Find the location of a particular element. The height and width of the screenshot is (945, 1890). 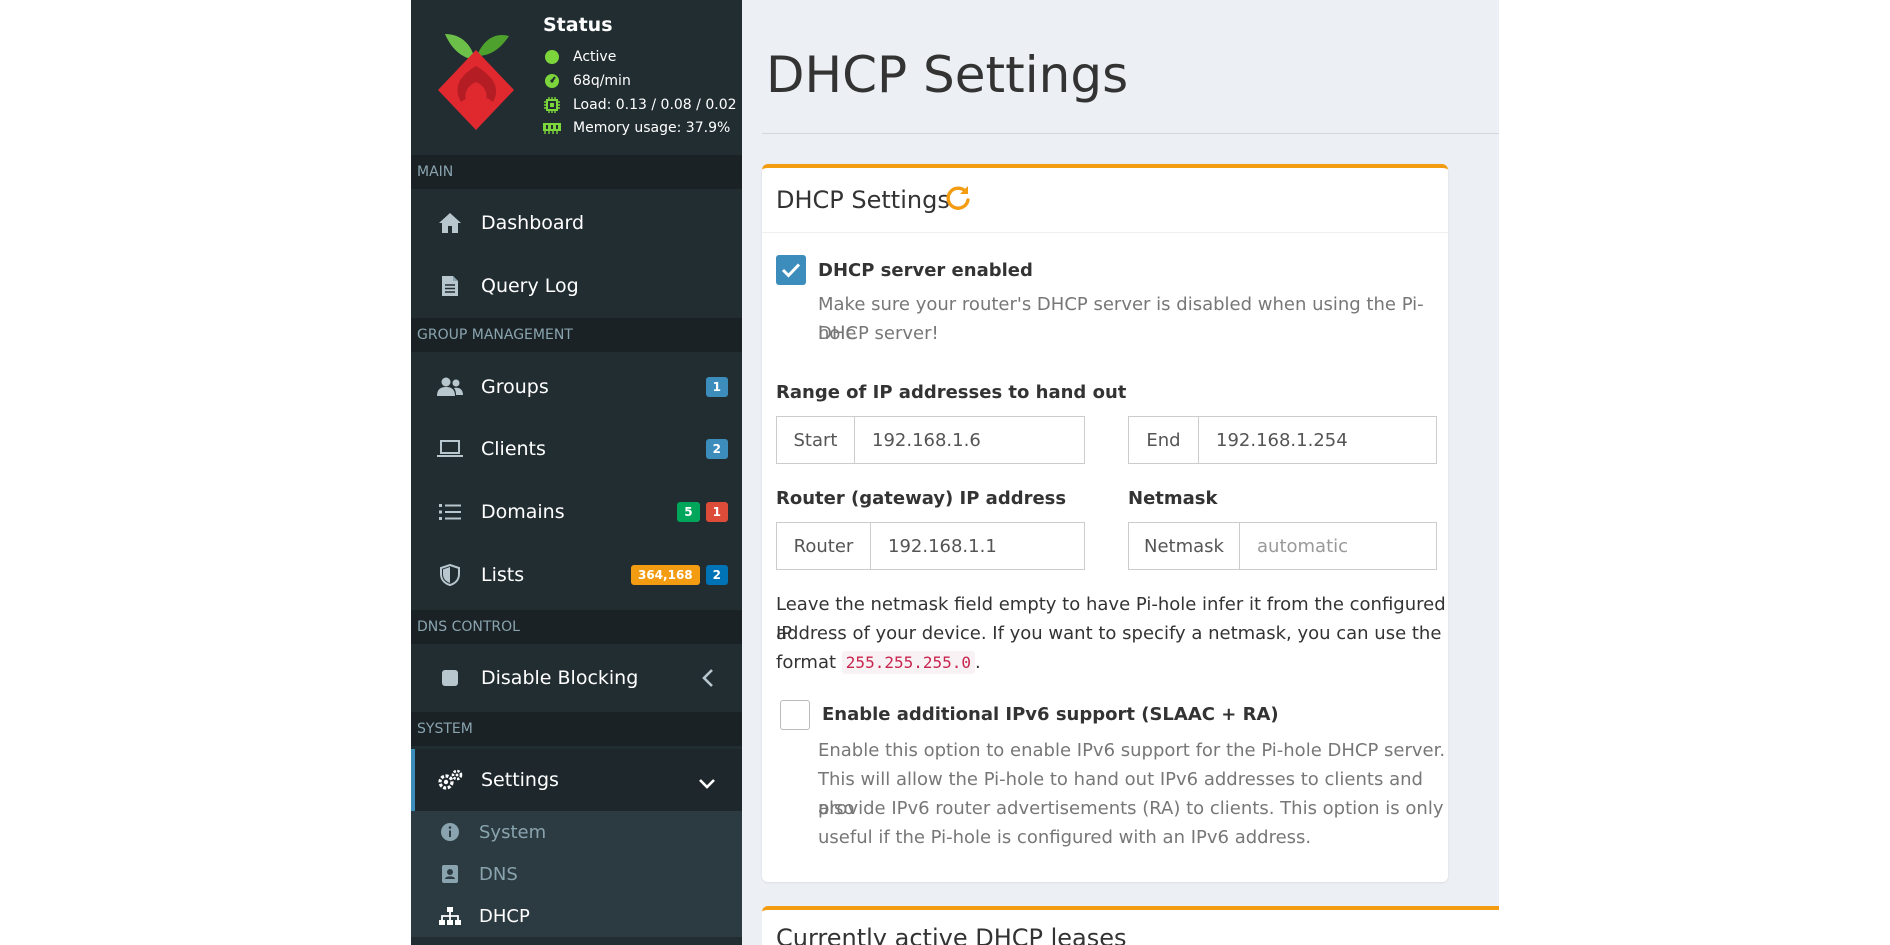

status-queries: 68q/min is located at coordinates (587, 81).